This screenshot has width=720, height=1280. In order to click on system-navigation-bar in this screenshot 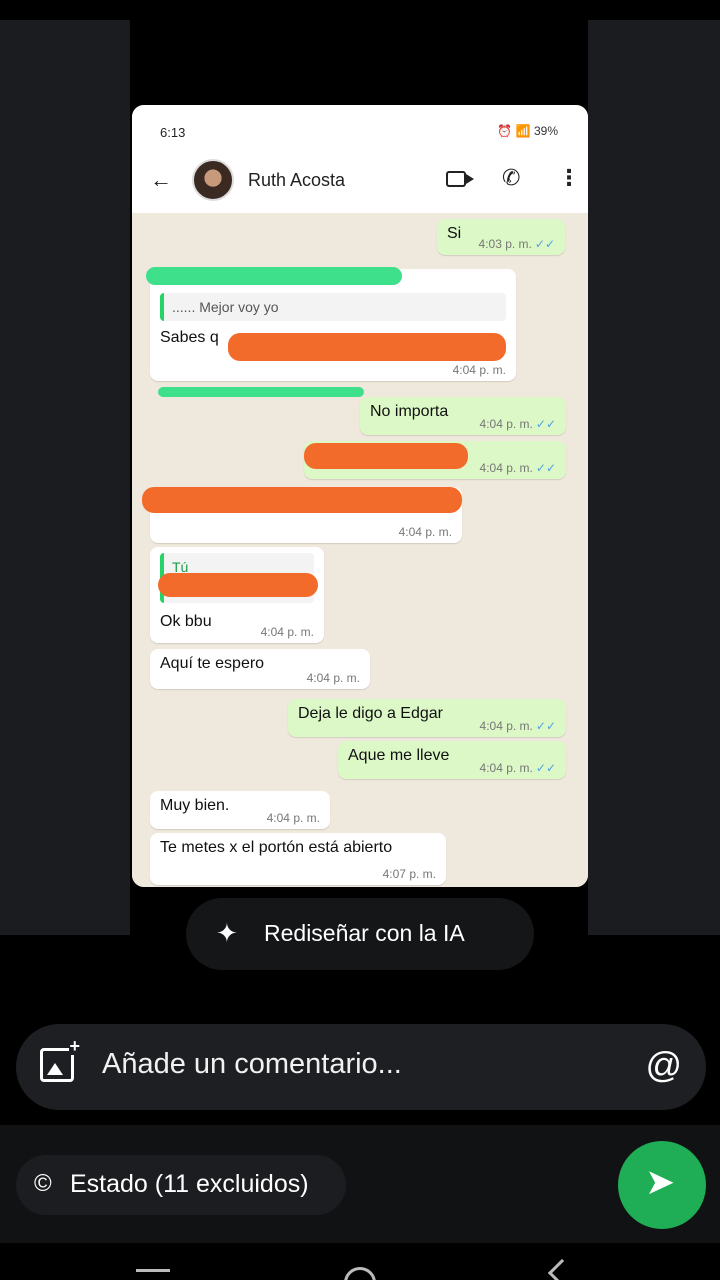, I will do `click(360, 1261)`.